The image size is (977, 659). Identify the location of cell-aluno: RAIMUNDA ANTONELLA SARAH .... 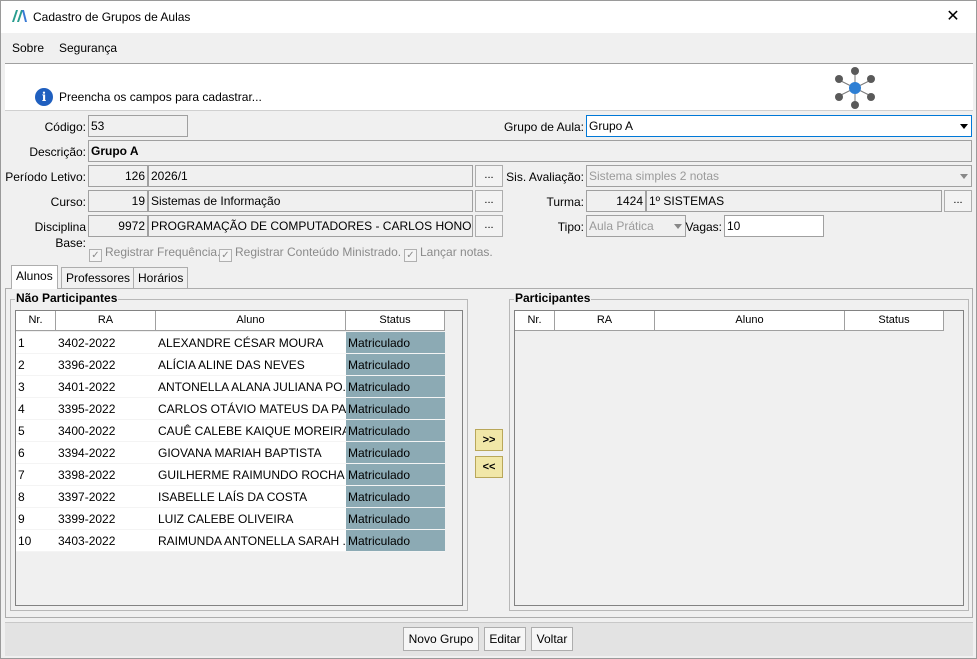
(251, 541).